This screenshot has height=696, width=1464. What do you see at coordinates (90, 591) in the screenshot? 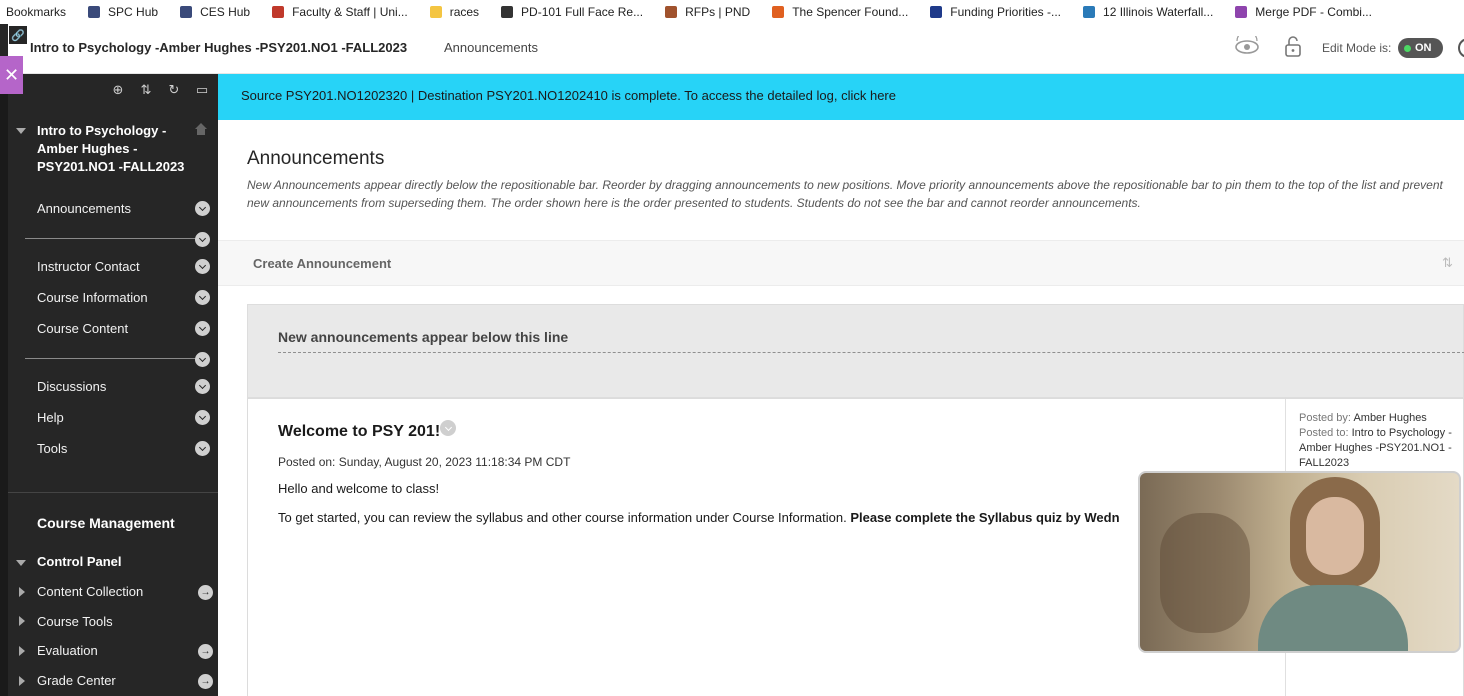
I see `cp-item-content-collection: Content Collection` at bounding box center [90, 591].